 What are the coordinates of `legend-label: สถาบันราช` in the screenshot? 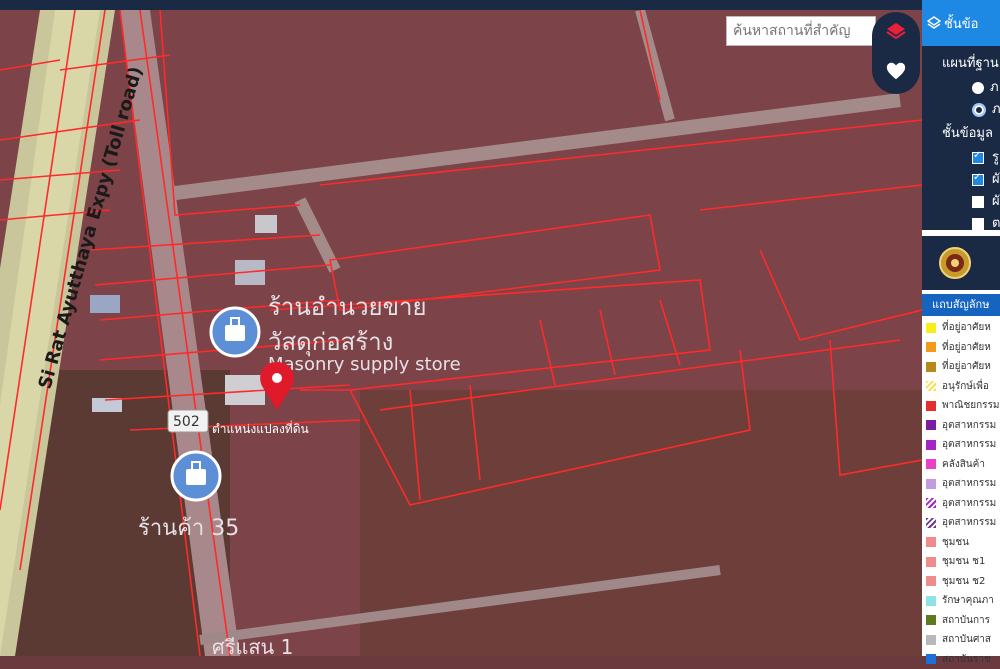 It's located at (966, 659).